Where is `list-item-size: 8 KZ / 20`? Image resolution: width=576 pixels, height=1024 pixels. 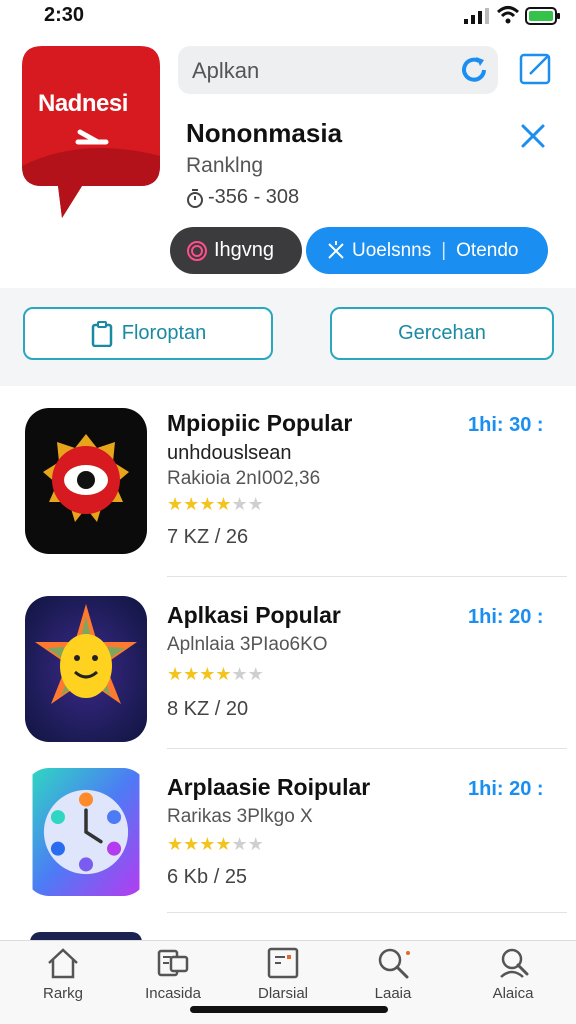 list-item-size: 8 KZ / 20 is located at coordinates (208, 709).